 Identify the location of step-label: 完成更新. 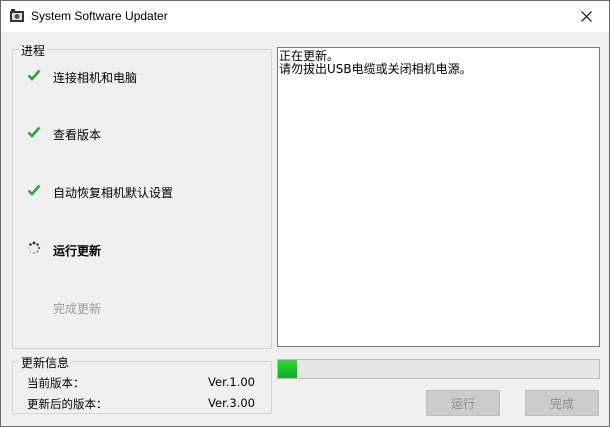
(77, 309).